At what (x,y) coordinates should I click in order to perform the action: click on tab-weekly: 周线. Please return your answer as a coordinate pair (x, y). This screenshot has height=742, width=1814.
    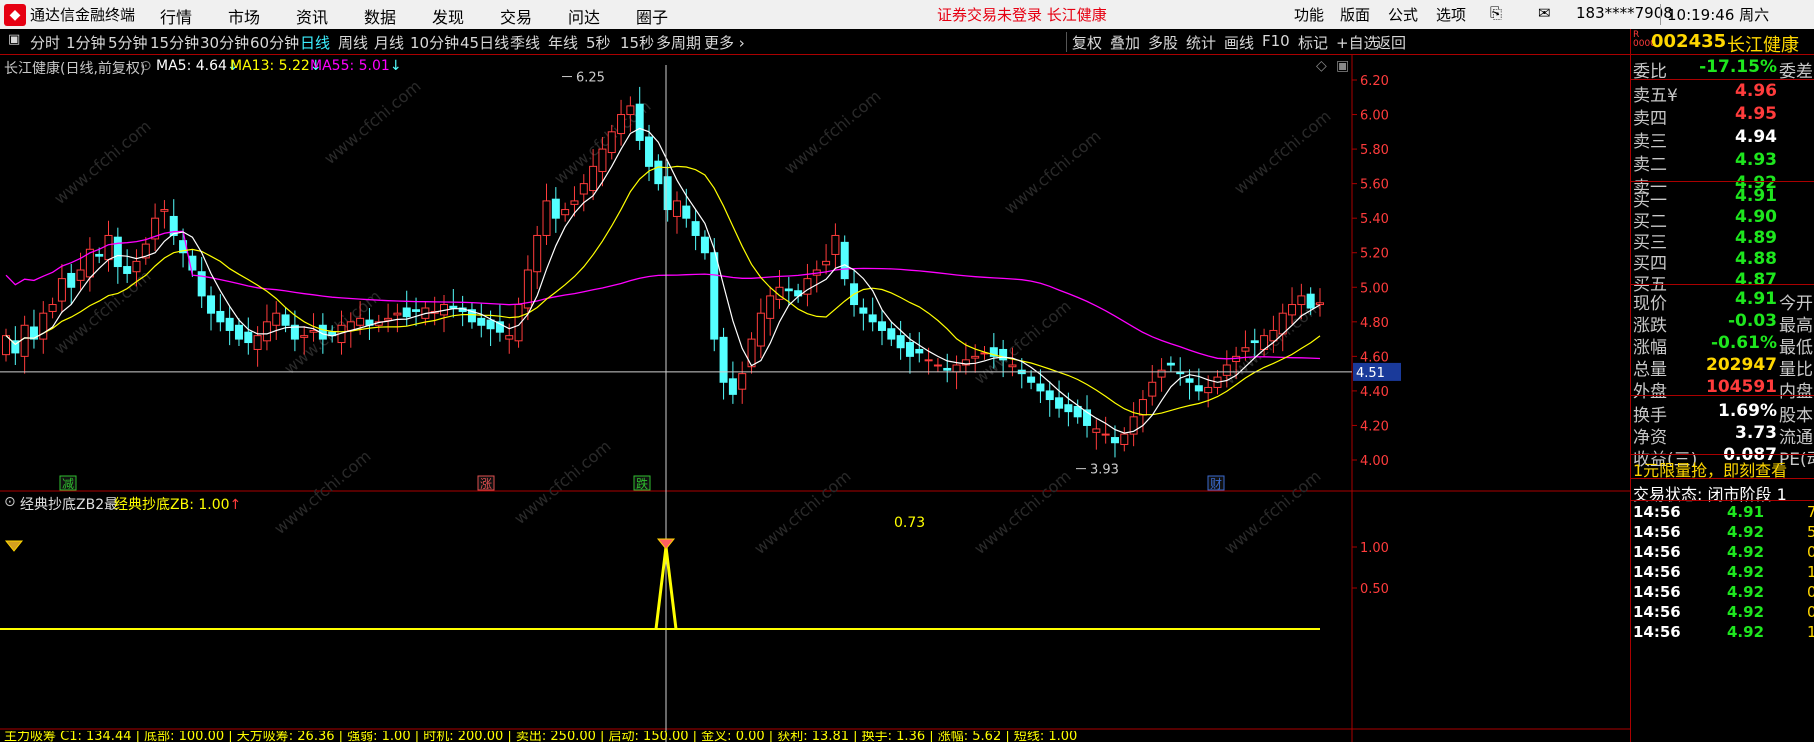
    Looking at the image, I should click on (353, 42).